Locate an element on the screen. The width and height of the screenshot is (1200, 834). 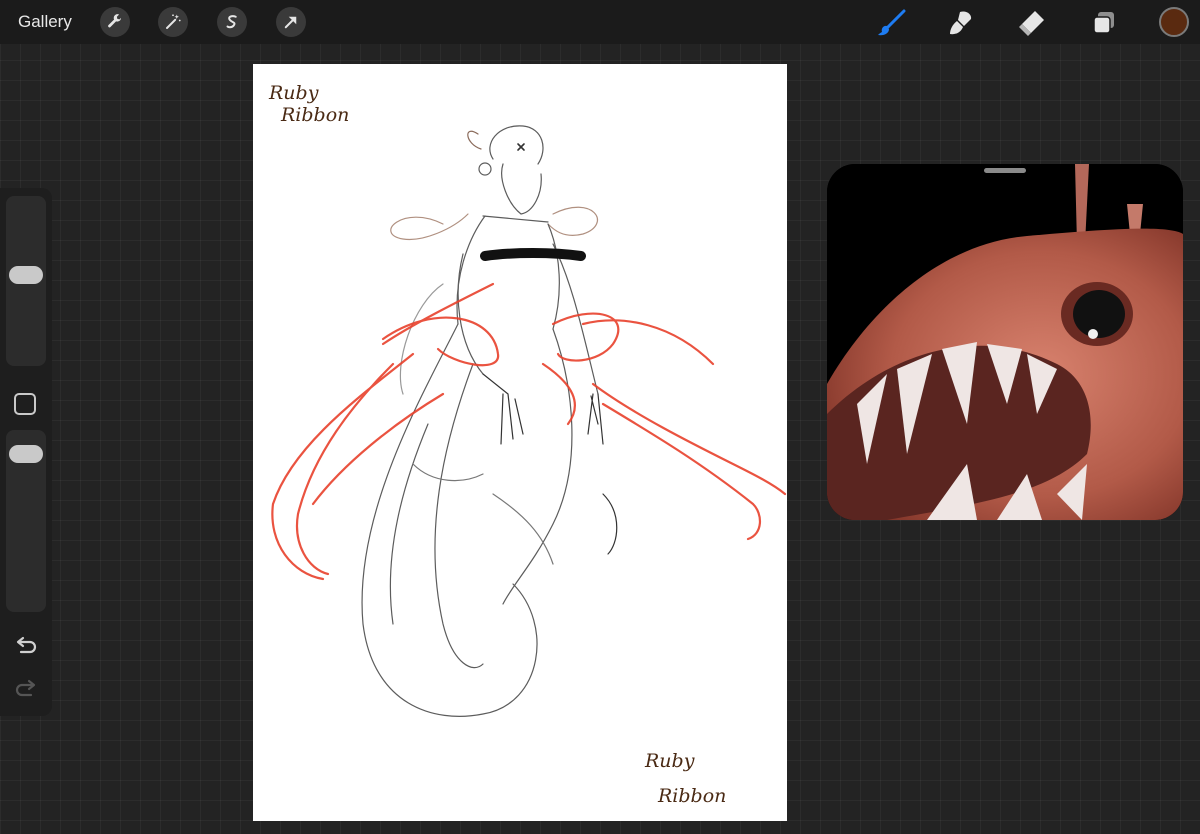
magic-wand-icon is located at coordinates (173, 21).